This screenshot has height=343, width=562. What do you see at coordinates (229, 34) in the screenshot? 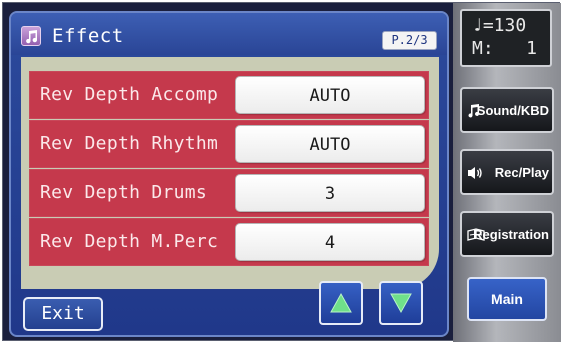
I see `title-bar: Effect P.2/3` at bounding box center [229, 34].